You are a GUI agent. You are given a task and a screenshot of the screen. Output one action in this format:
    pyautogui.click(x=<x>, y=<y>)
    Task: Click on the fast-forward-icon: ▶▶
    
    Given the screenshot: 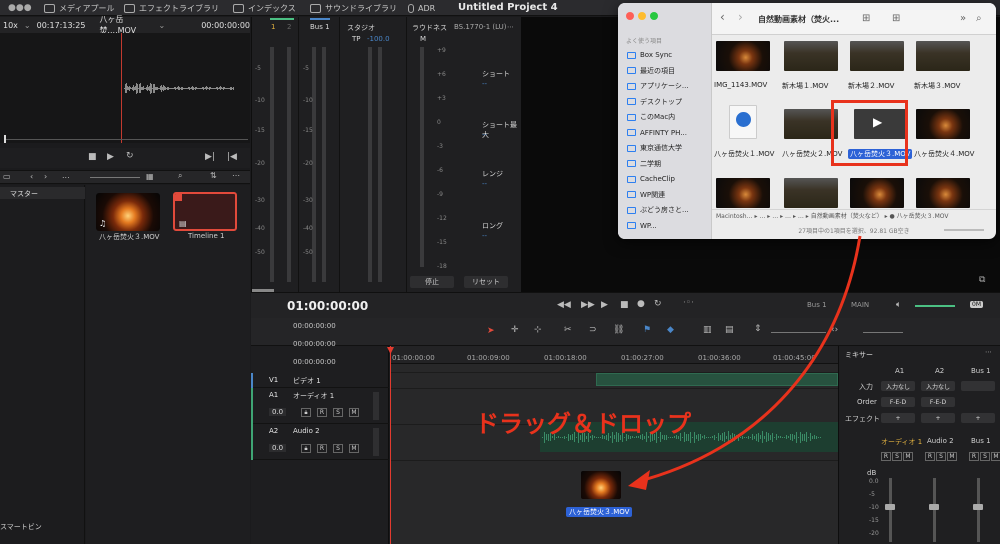 What is the action you would take?
    pyautogui.click(x=588, y=305)
    